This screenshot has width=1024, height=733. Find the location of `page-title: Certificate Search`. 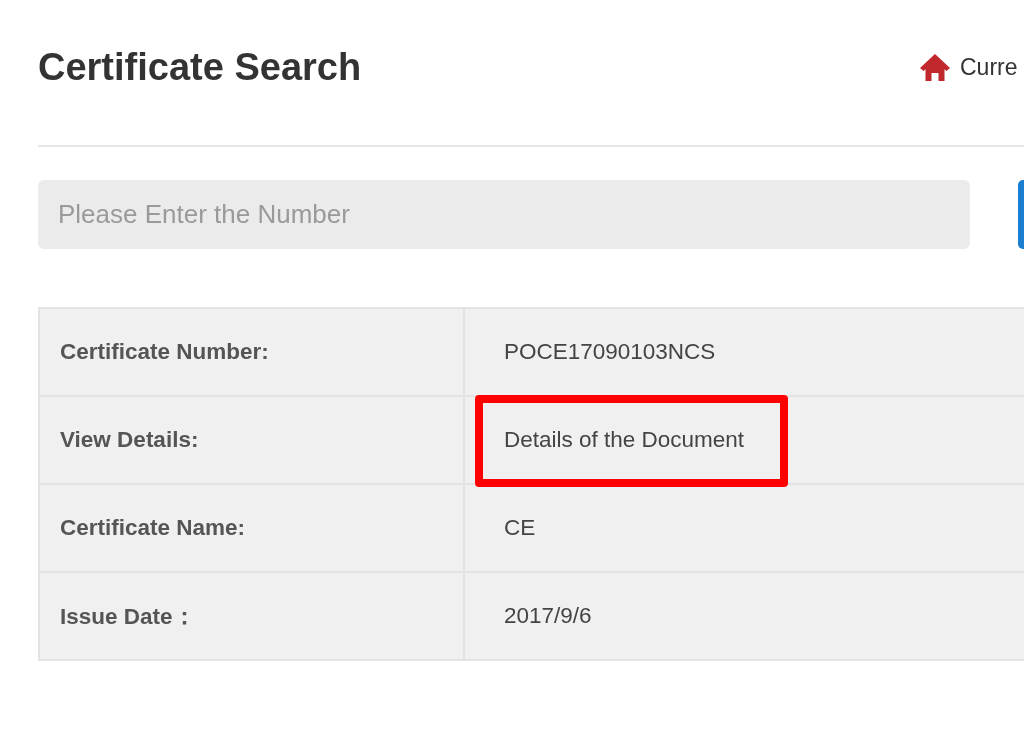

page-title: Certificate Search is located at coordinates (200, 67).